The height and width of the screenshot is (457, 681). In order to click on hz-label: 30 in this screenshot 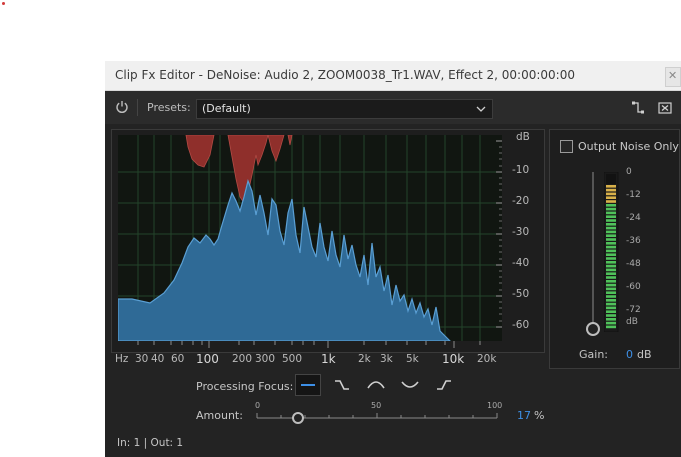, I will do `click(142, 359)`.